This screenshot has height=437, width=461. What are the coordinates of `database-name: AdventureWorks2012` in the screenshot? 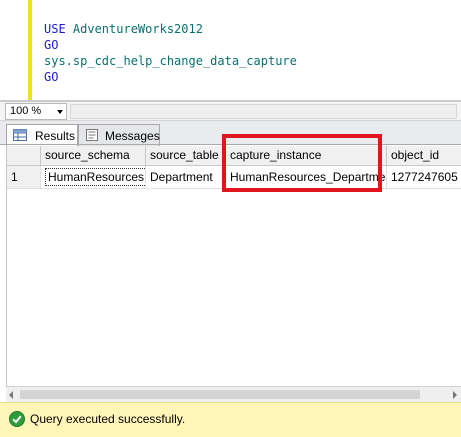 It's located at (134, 29).